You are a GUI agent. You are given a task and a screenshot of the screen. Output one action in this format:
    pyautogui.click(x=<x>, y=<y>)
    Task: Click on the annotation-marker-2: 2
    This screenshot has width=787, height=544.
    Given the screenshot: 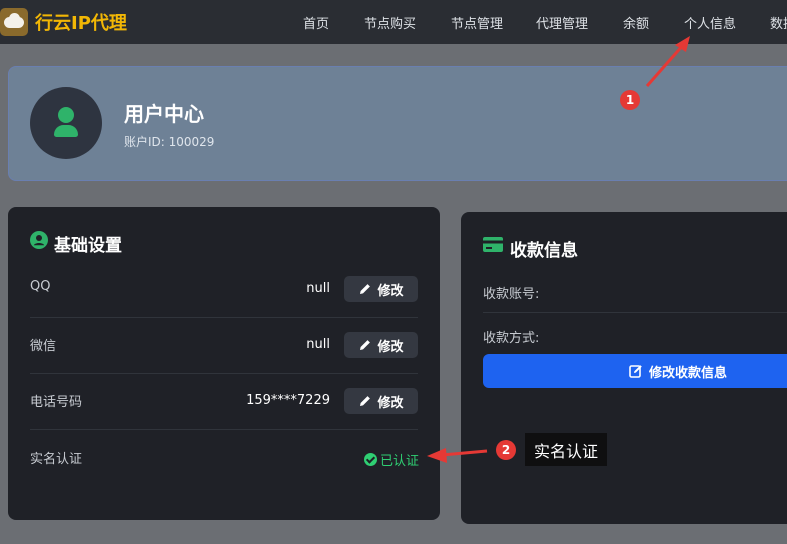 What is the action you would take?
    pyautogui.click(x=506, y=450)
    